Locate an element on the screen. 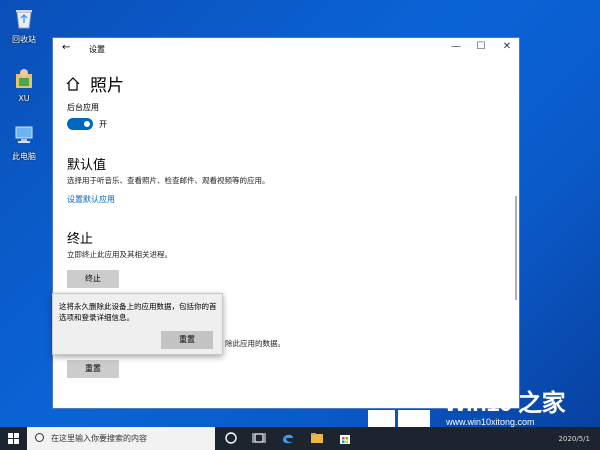 The height and width of the screenshot is (450, 600). this-pc: 此电脑 is located at coordinates (24, 142).